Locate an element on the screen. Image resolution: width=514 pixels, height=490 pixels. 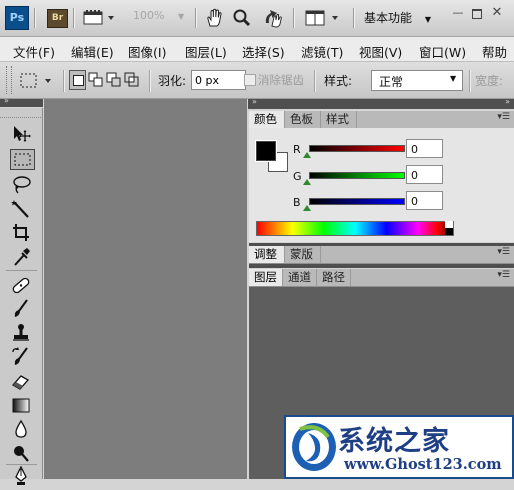
move-tool is located at coordinates (21, 134).